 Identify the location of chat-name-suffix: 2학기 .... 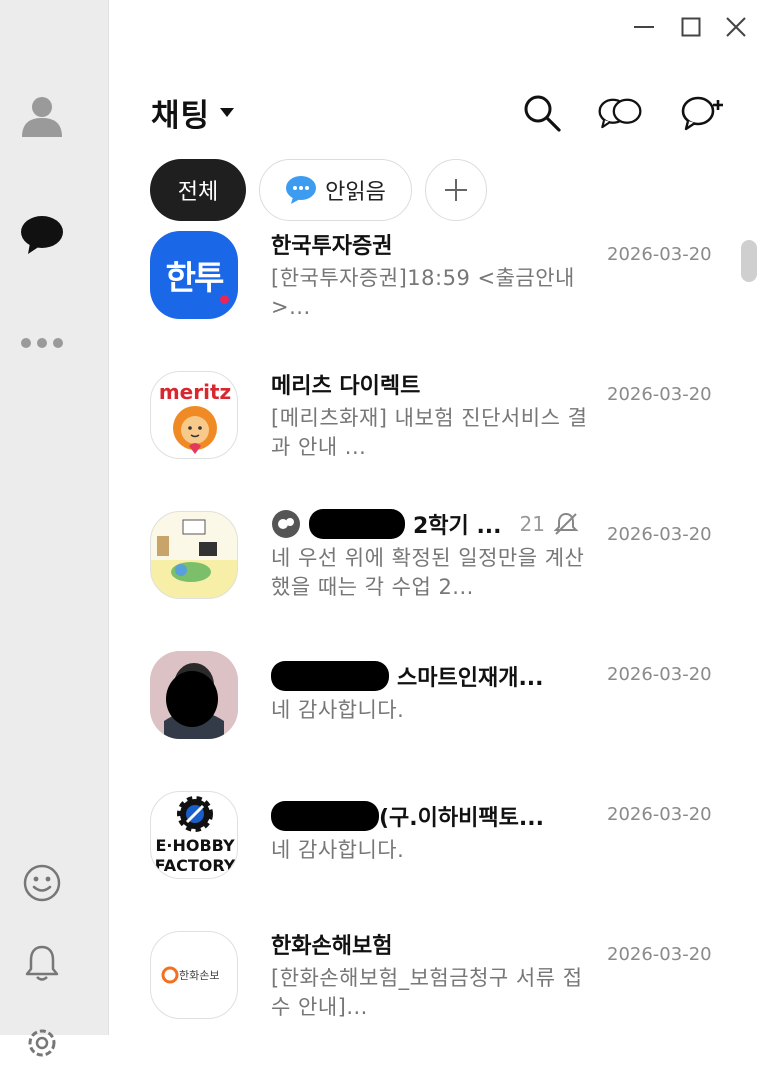
(457, 526).